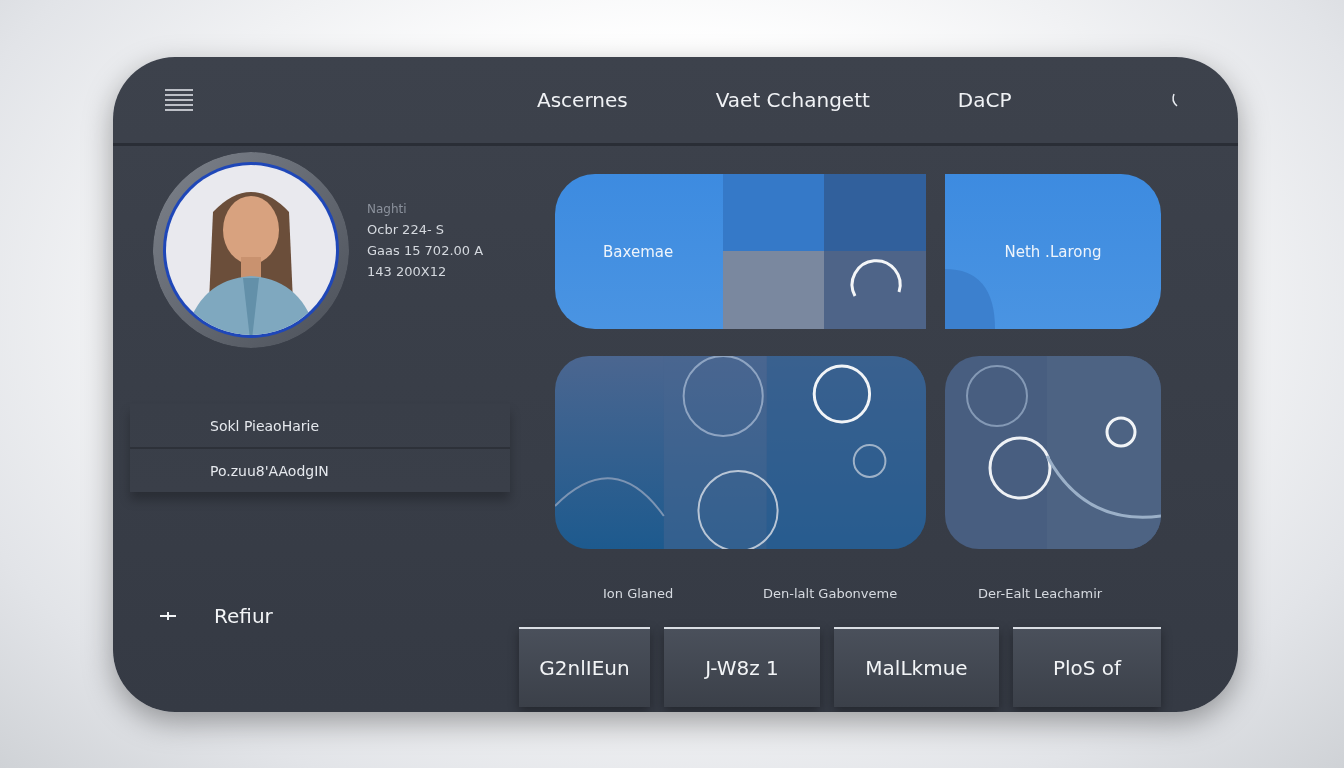 The width and height of the screenshot is (1344, 768). I want to click on menu-item: Sokl PieaoHarie, so click(320, 425).